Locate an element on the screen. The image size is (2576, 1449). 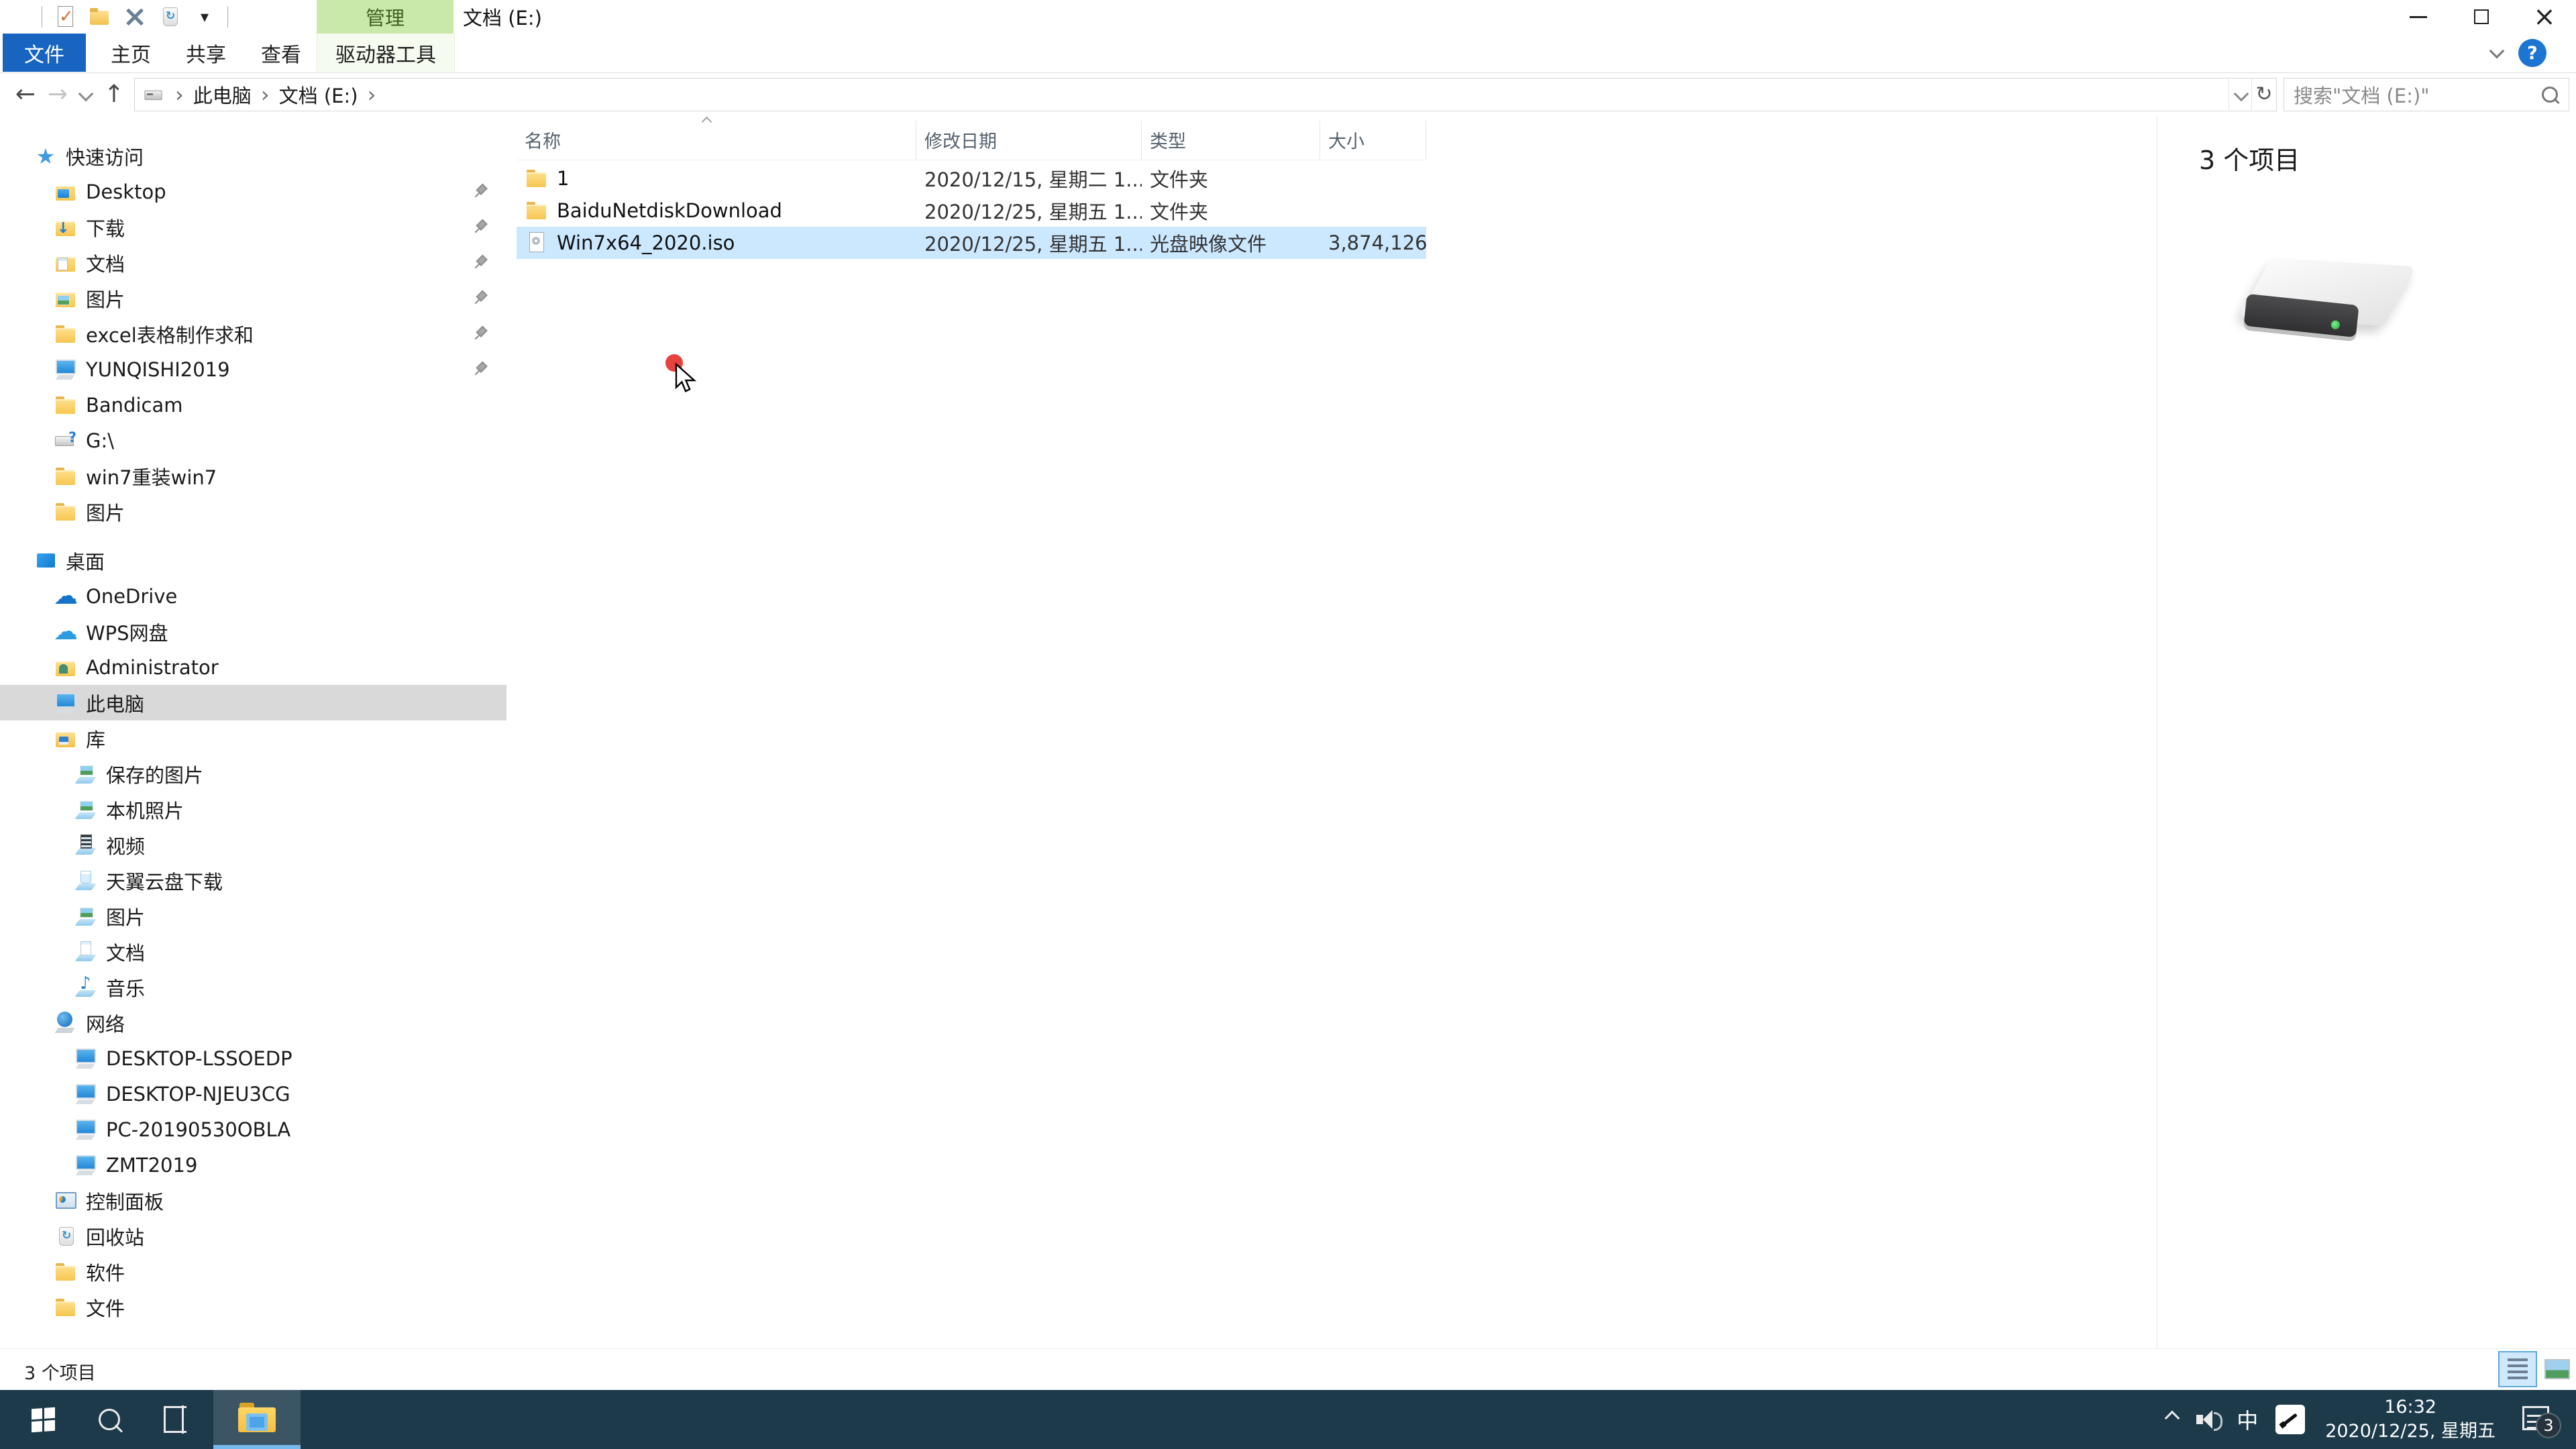
sidebar-item-文件: 文件 is located at coordinates (253, 1307).